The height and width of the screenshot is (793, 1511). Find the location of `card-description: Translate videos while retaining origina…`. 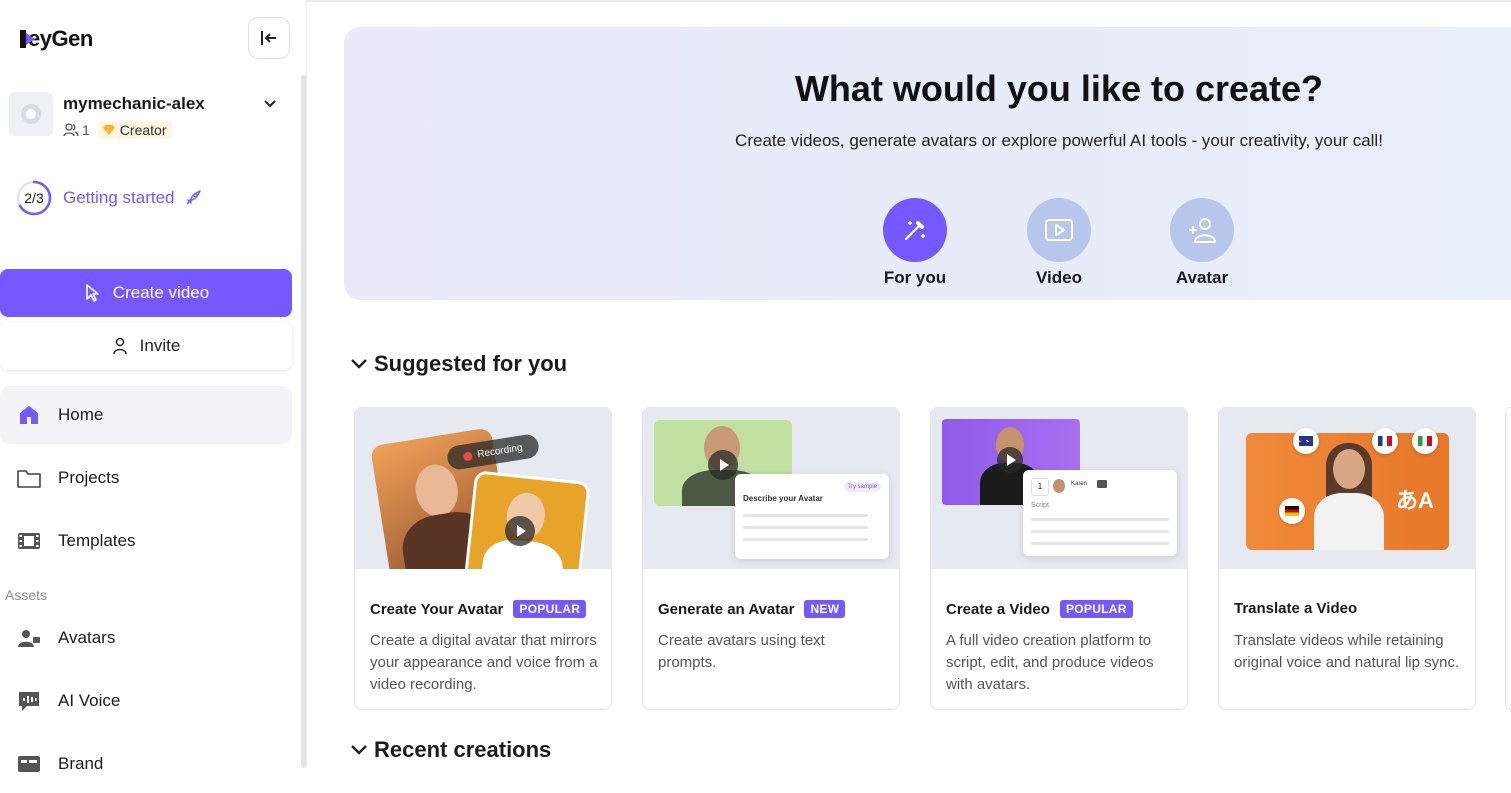

card-description: Translate videos while retaining origina… is located at coordinates (1347, 651).